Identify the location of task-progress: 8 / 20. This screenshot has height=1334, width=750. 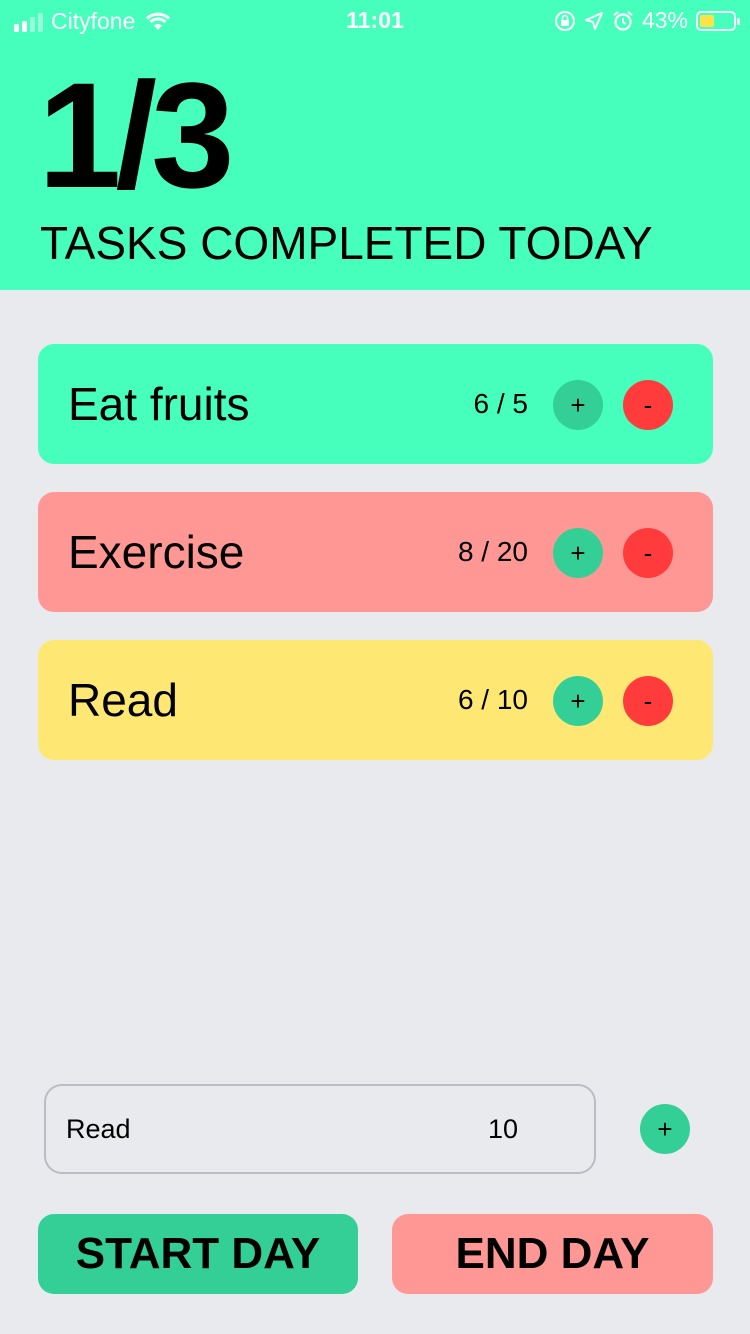
(492, 551).